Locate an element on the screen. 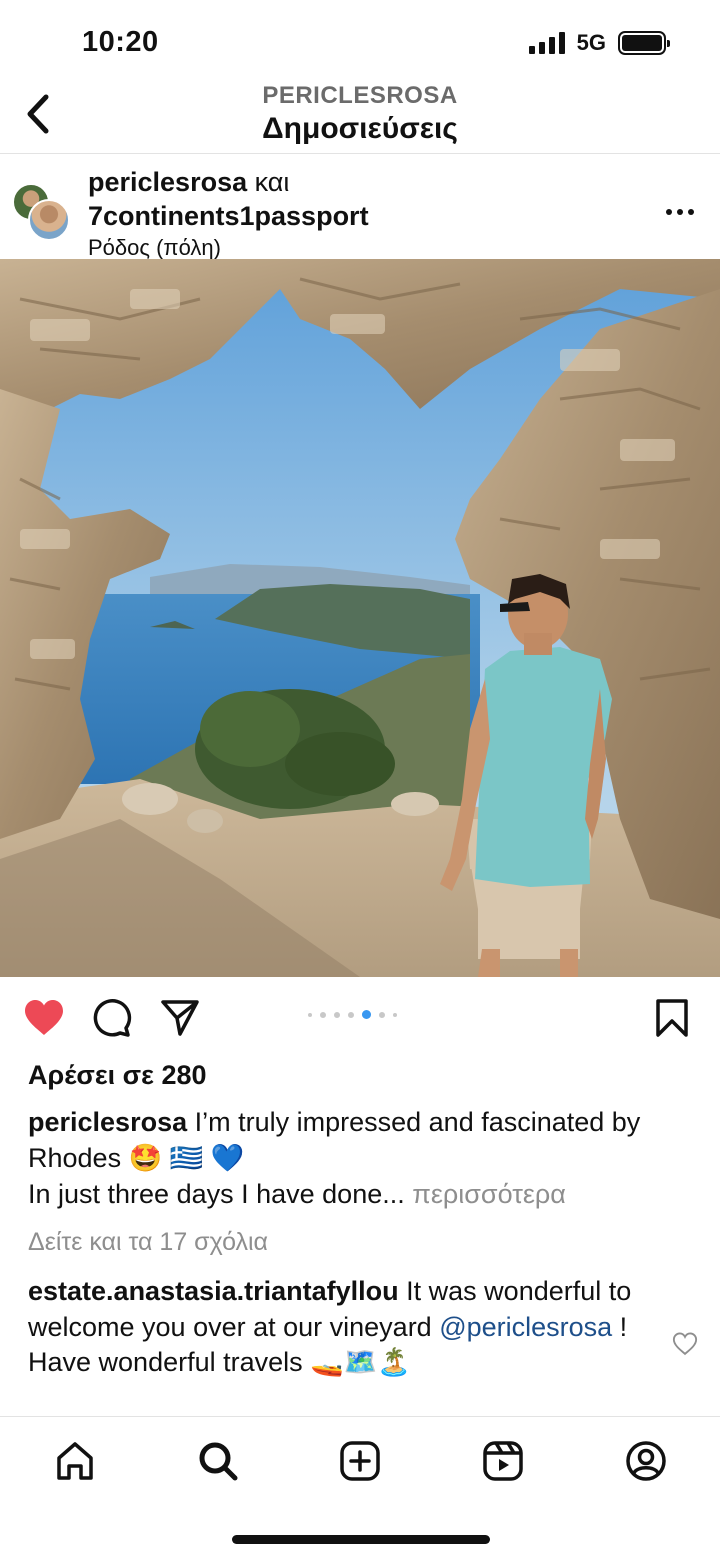 The width and height of the screenshot is (720, 1557). post-location: Ρόδος (πόλη) is located at coordinates (154, 247).